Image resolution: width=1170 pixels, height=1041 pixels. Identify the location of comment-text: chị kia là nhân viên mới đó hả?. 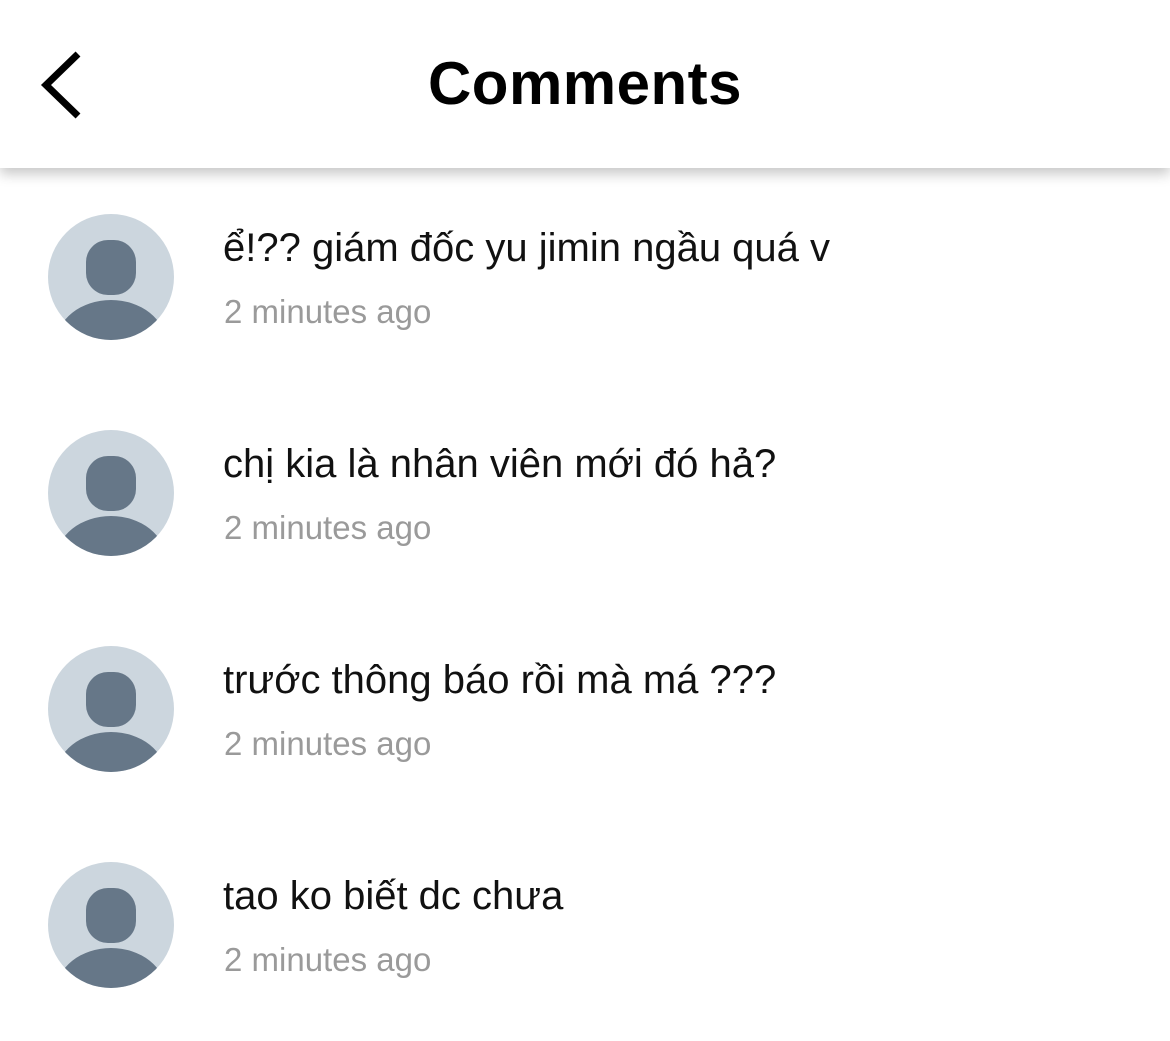
(500, 464).